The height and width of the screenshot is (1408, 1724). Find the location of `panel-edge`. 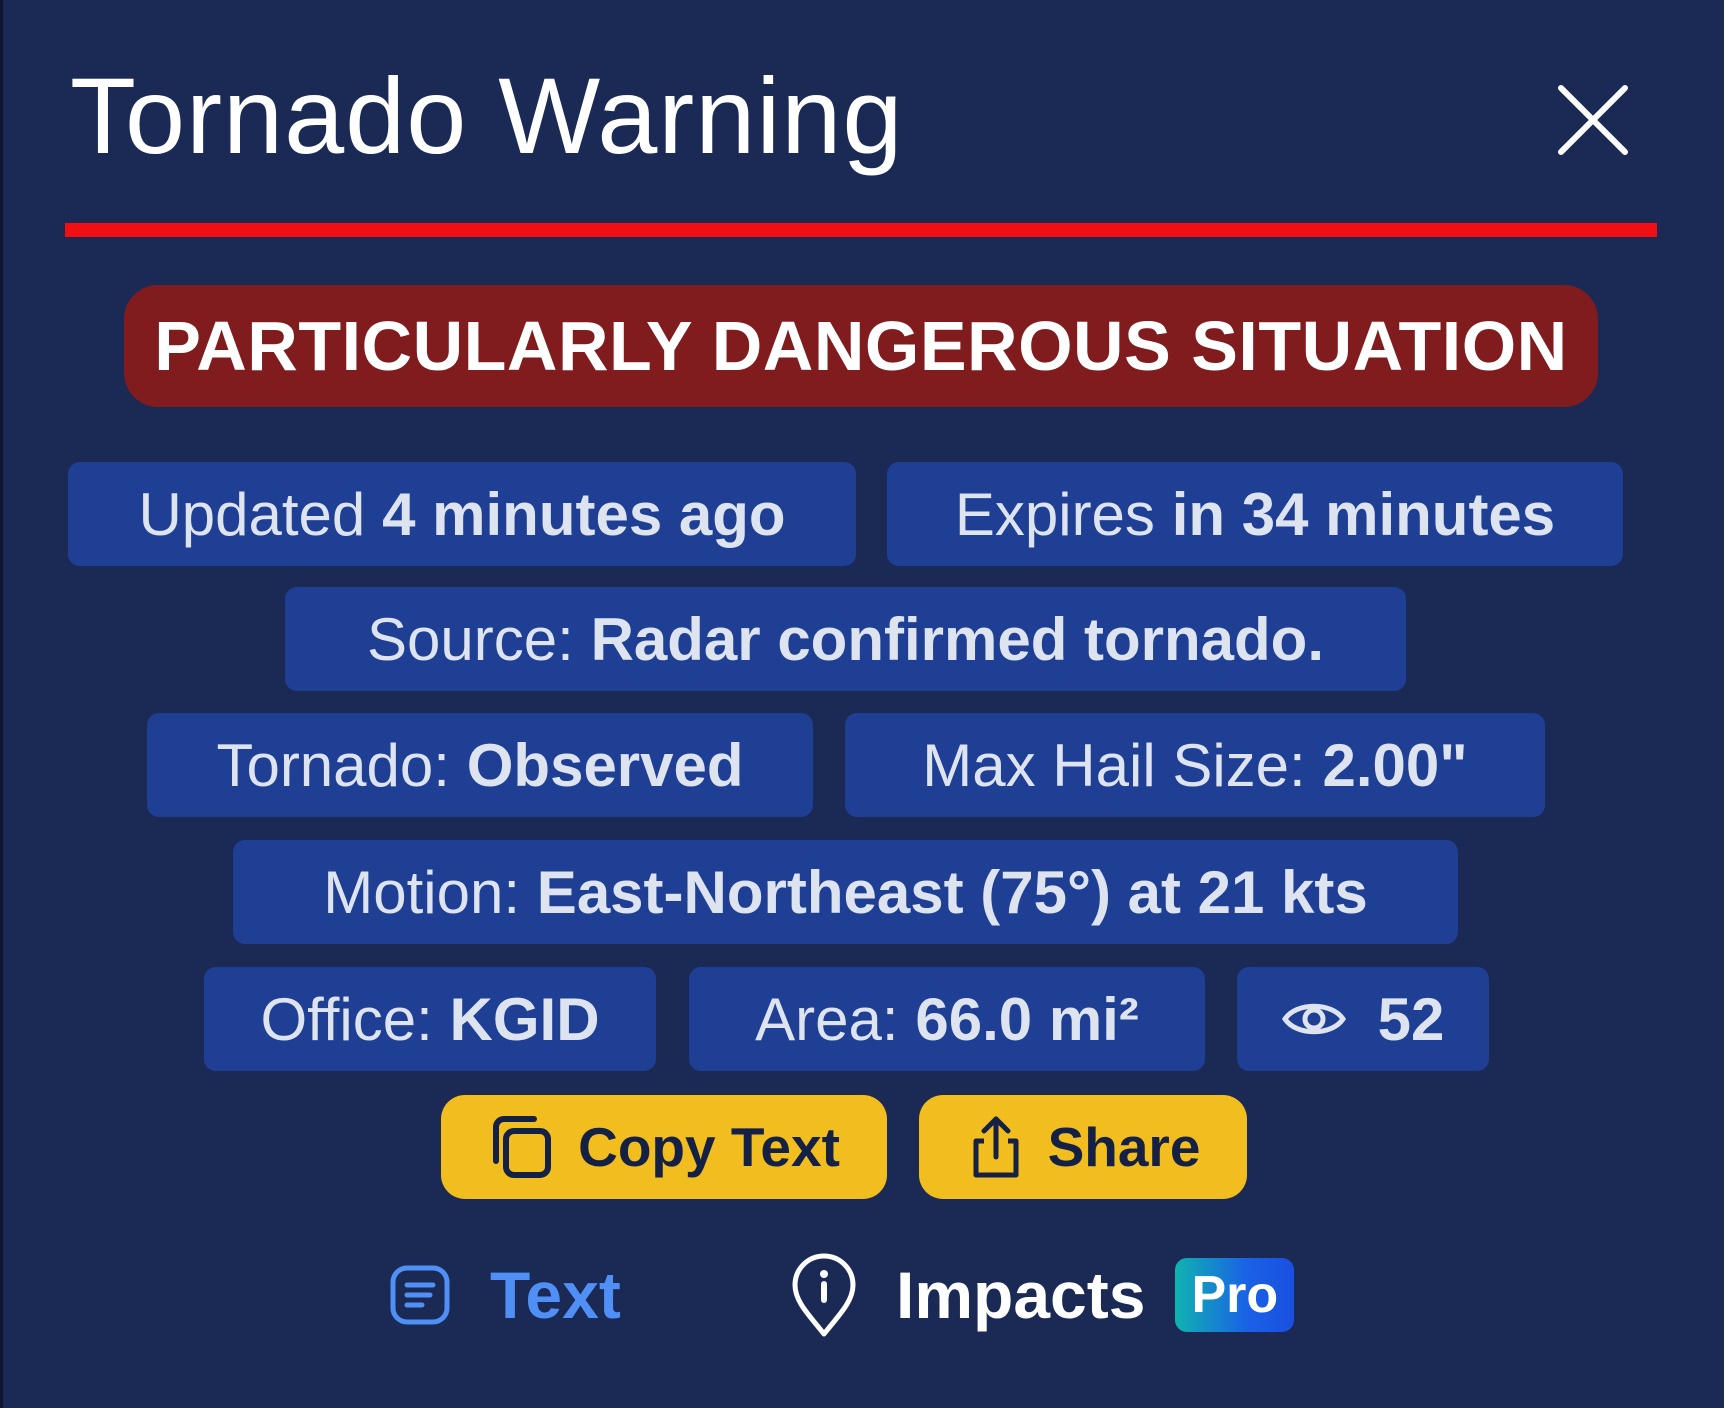

panel-edge is located at coordinates (1, 704).